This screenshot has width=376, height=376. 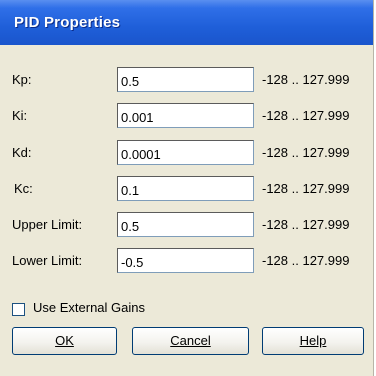 What do you see at coordinates (67, 22) in the screenshot?
I see `dialog-title: PID Properties` at bounding box center [67, 22].